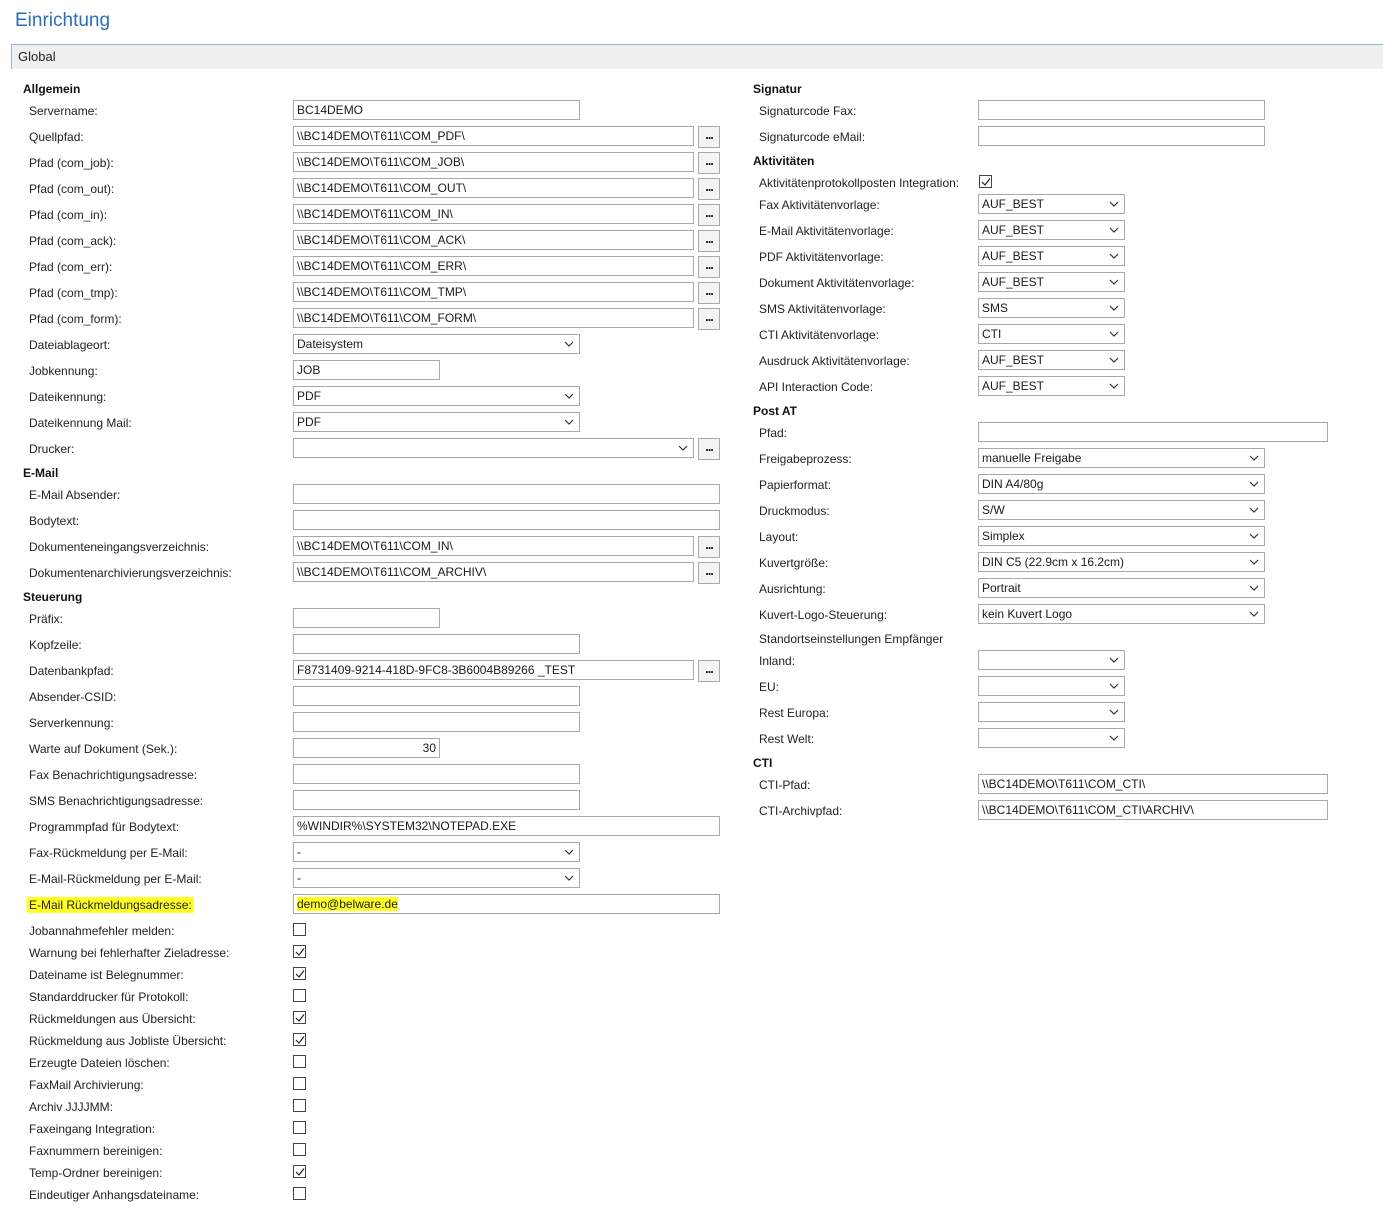 The image size is (1383, 1212). Describe the element at coordinates (1121, 562) in the screenshot. I see `kuvert-select: DIN C5 (22.9cm x 16.2cm)` at that location.